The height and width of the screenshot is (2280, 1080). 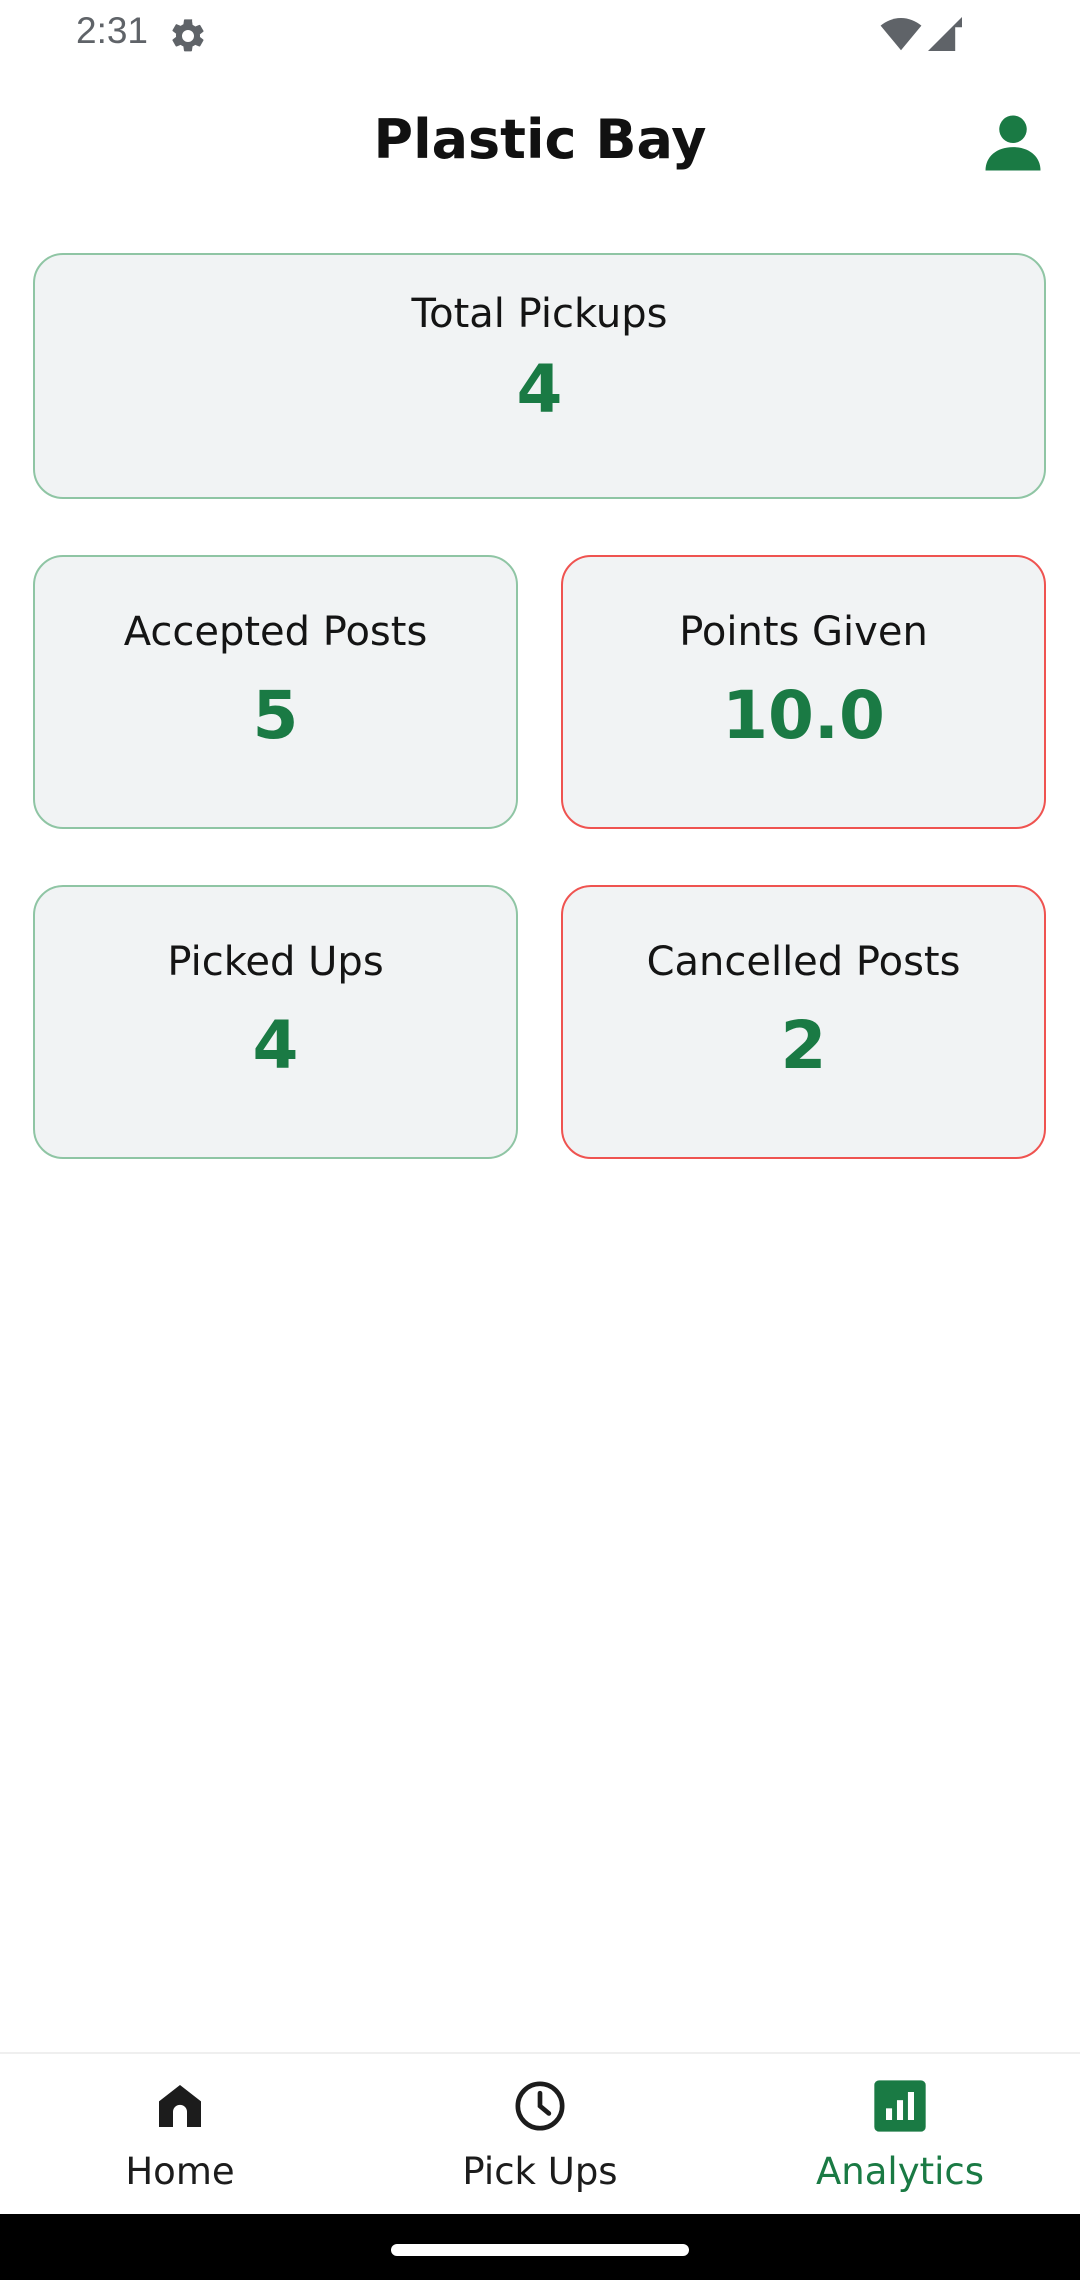 What do you see at coordinates (803, 962) in the screenshot?
I see `cancelled-posts-label: Cancelled Posts` at bounding box center [803, 962].